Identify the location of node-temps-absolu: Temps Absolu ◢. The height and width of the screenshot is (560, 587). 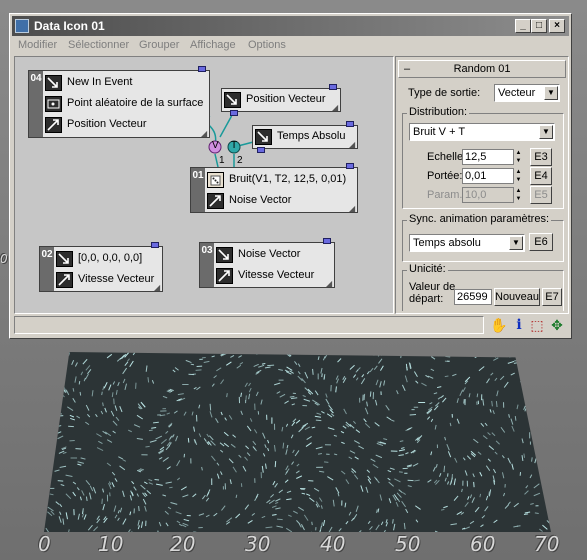
(305, 137).